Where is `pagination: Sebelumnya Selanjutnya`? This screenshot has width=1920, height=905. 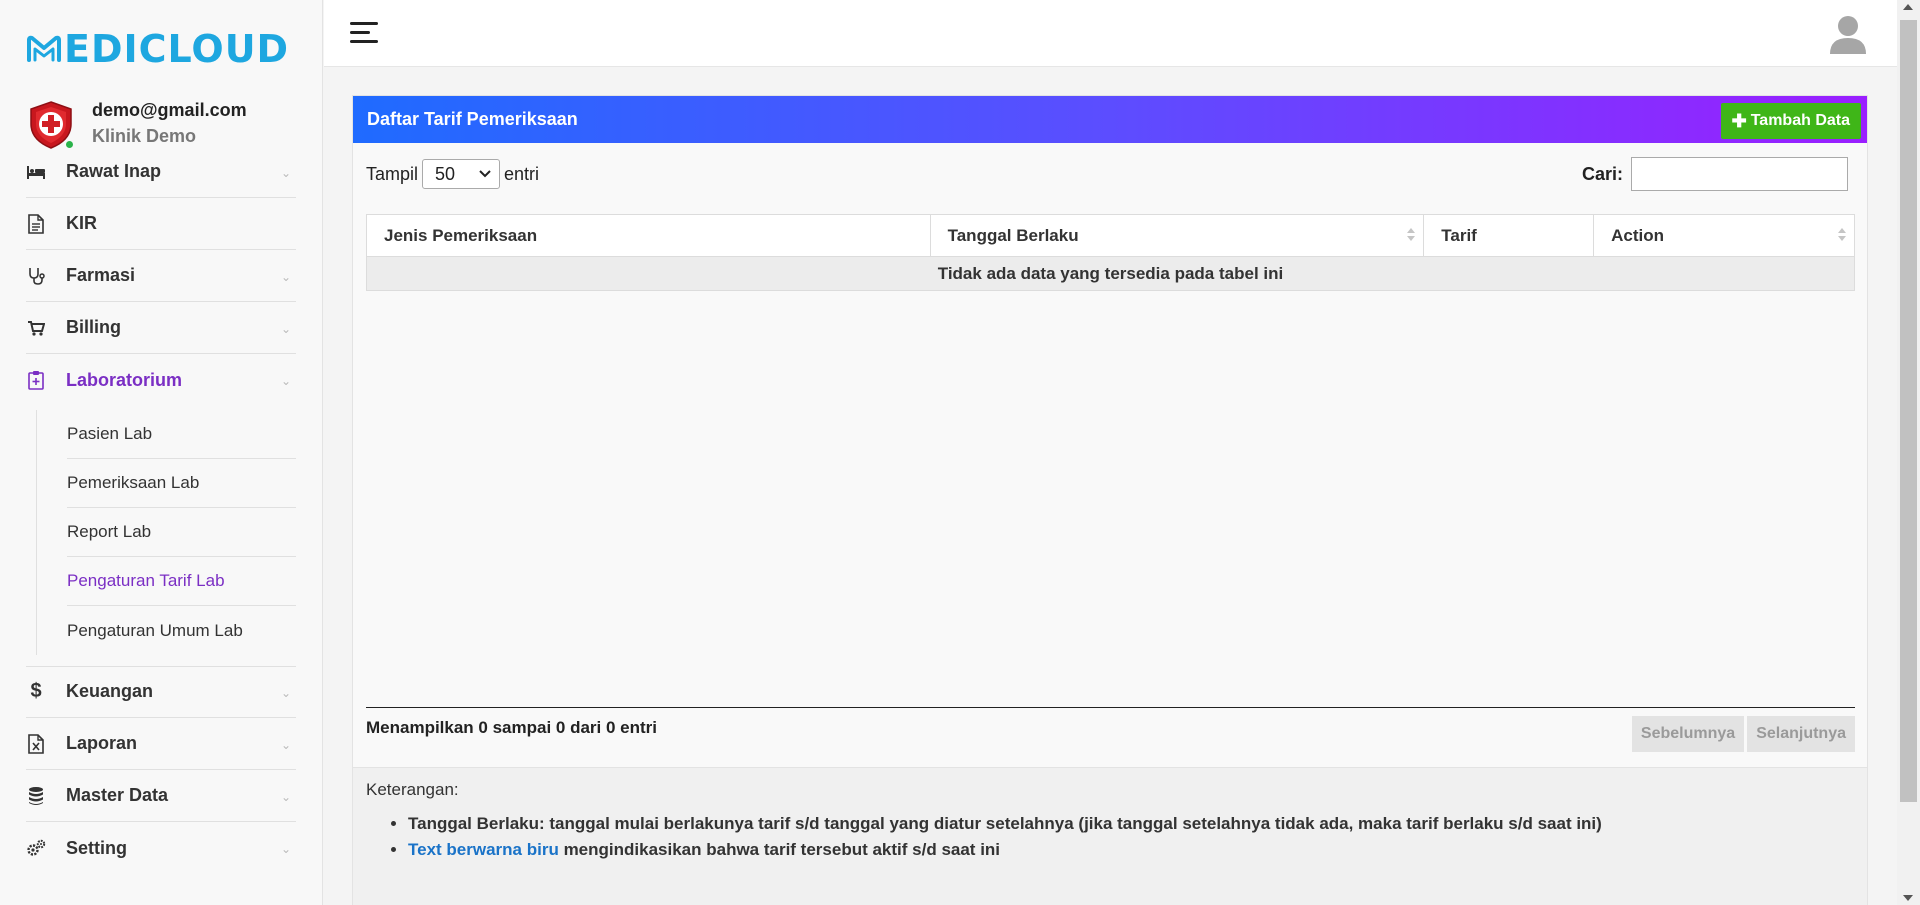
pagination: Sebelumnya Selanjutnya is located at coordinates (1742, 734).